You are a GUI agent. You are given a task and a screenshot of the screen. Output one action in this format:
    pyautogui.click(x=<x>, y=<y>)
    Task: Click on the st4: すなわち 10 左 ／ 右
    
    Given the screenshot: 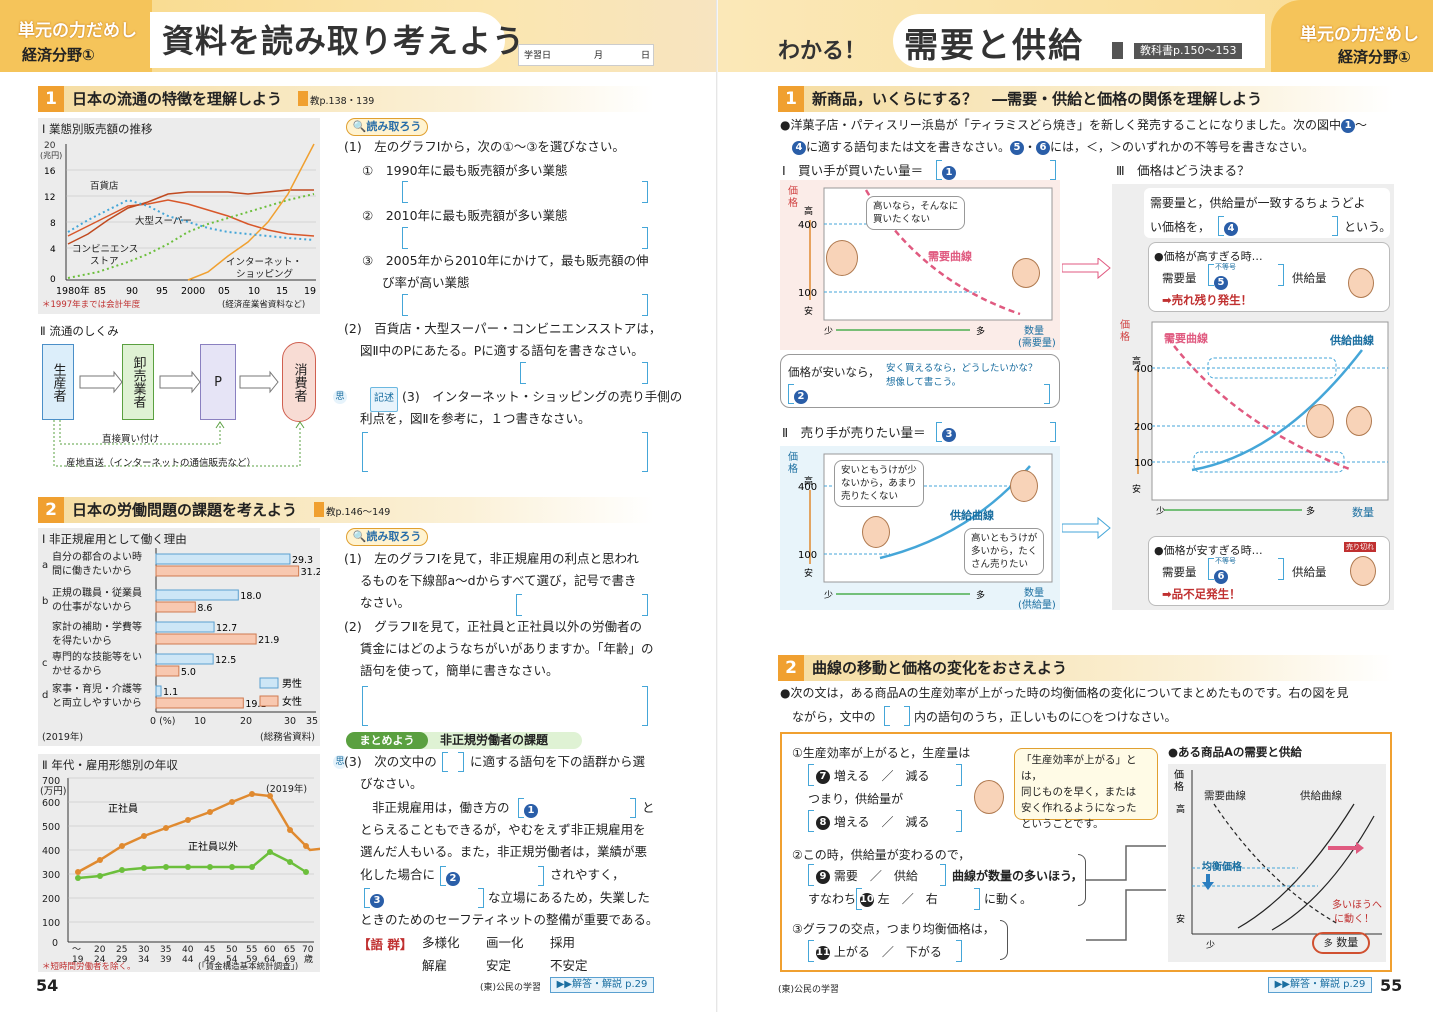 What is the action you would take?
    pyautogui.click(x=873, y=898)
    